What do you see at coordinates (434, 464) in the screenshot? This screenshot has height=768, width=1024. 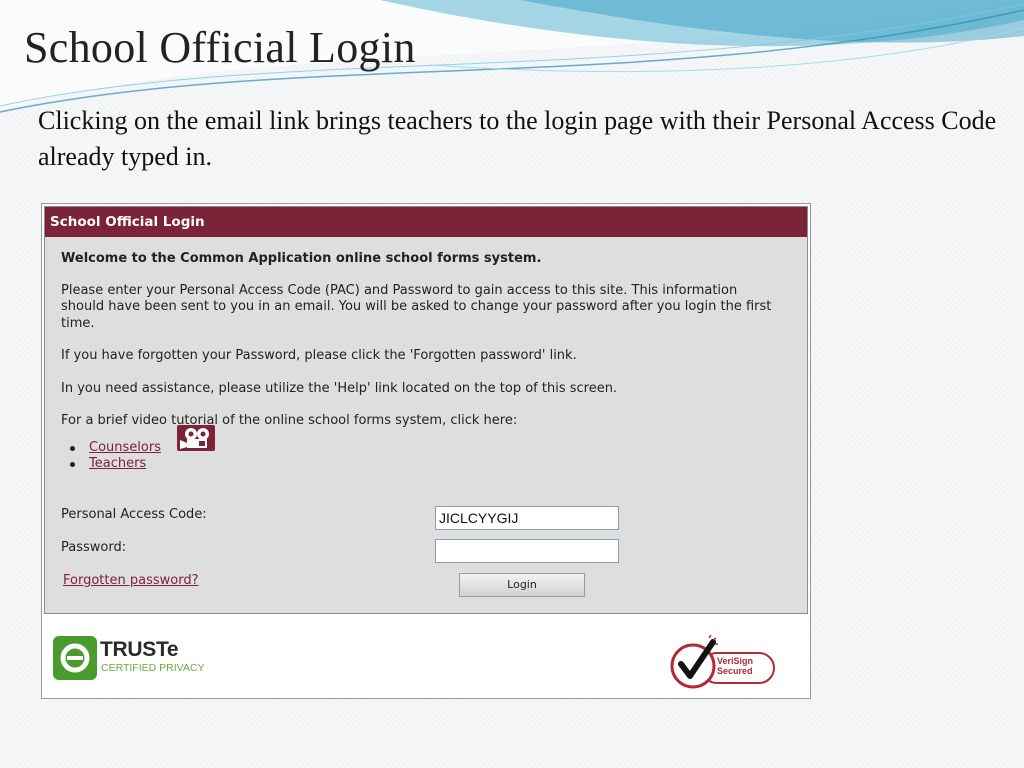 I see `list-item: Teachers` at bounding box center [434, 464].